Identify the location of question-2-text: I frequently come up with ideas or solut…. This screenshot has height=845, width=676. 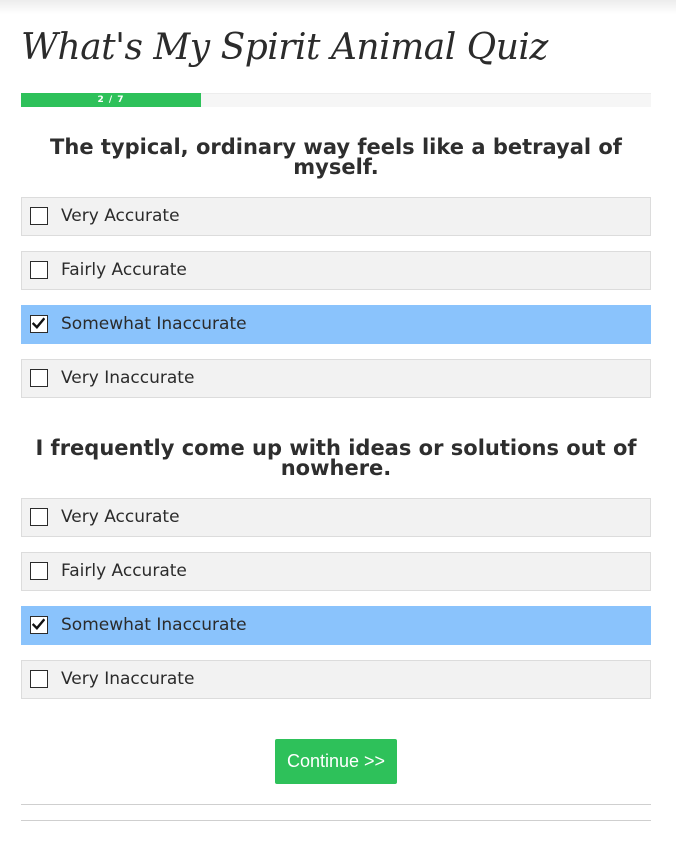
(336, 458).